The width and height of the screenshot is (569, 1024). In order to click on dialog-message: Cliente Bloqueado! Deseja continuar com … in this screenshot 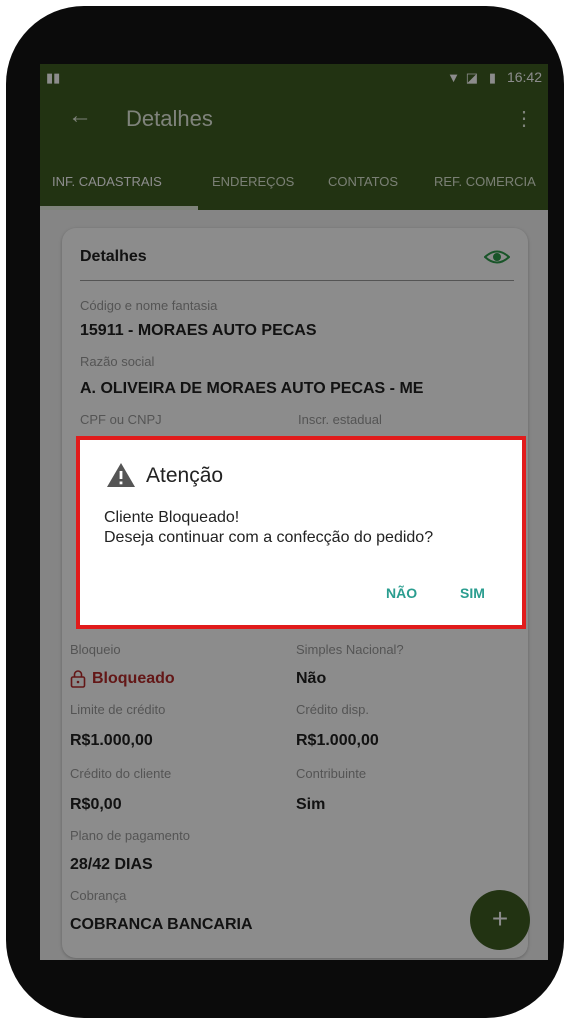, I will do `click(268, 528)`.